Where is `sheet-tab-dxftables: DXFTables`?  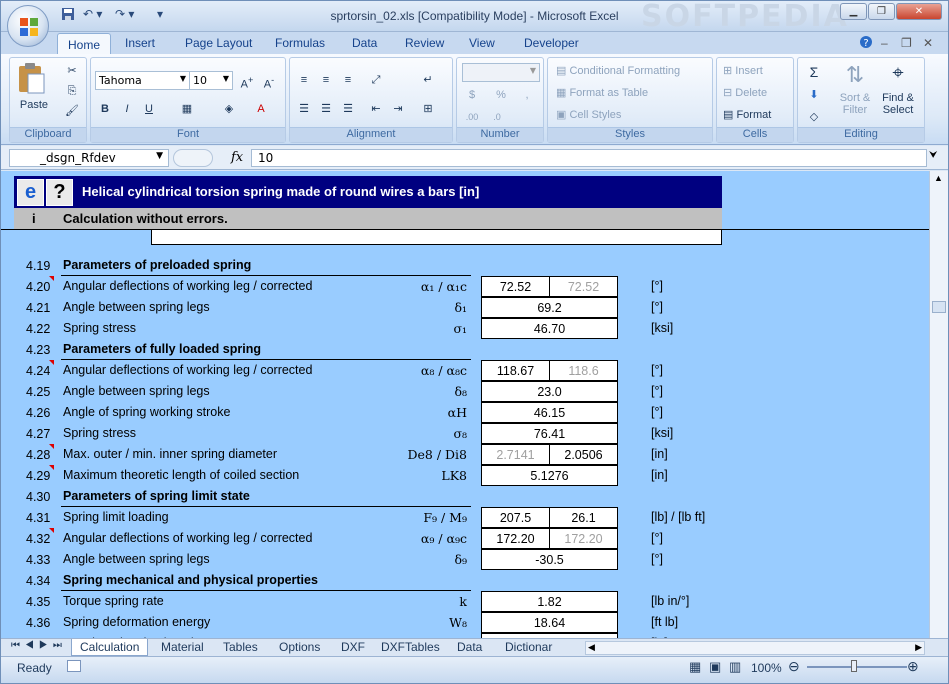
sheet-tab-dxftables: DXFTables is located at coordinates (410, 647).